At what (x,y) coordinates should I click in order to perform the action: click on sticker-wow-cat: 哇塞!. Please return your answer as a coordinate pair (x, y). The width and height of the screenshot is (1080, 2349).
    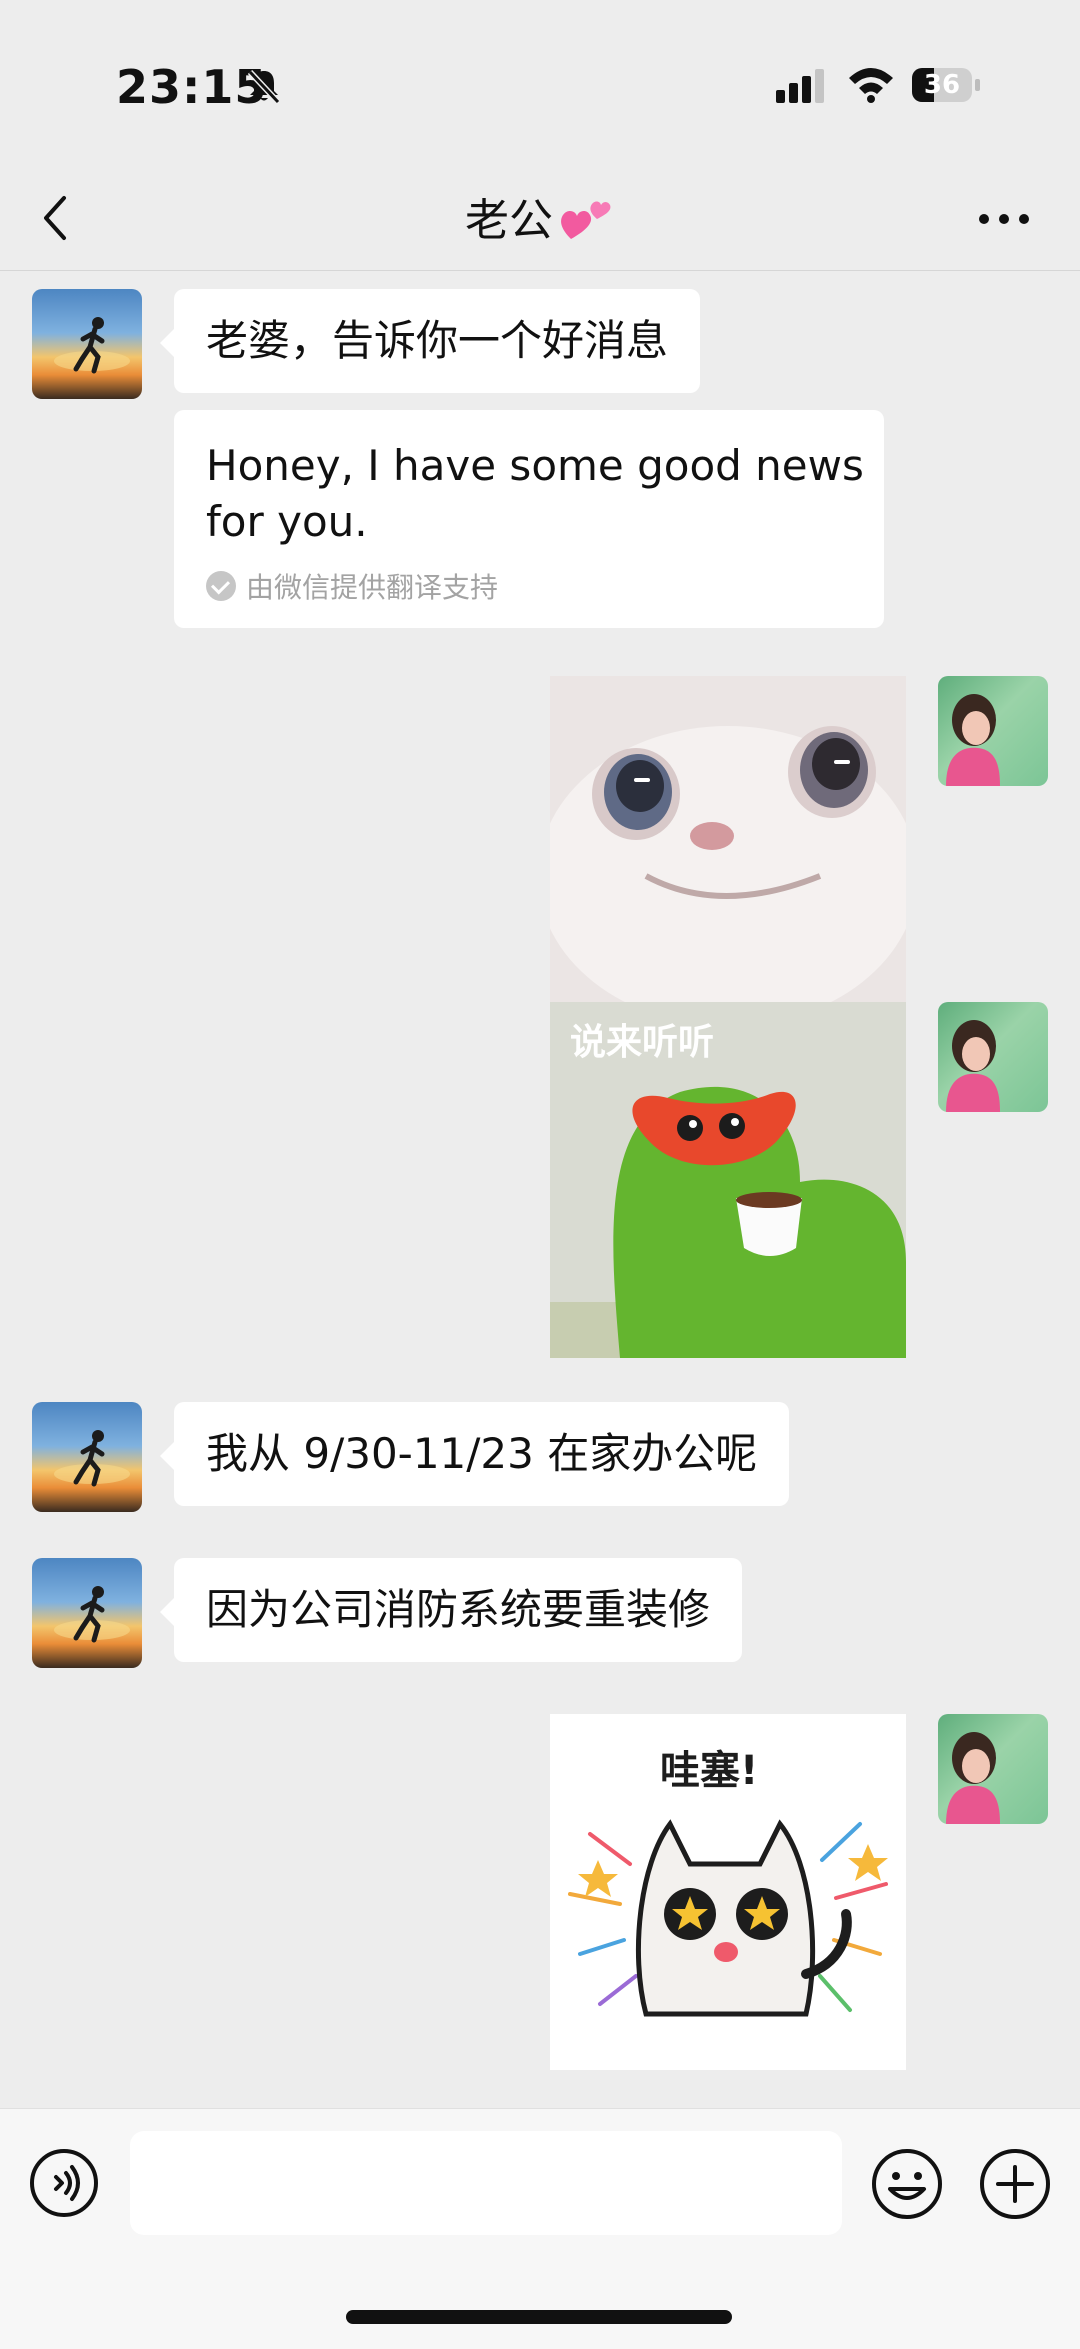
    Looking at the image, I should click on (728, 1892).